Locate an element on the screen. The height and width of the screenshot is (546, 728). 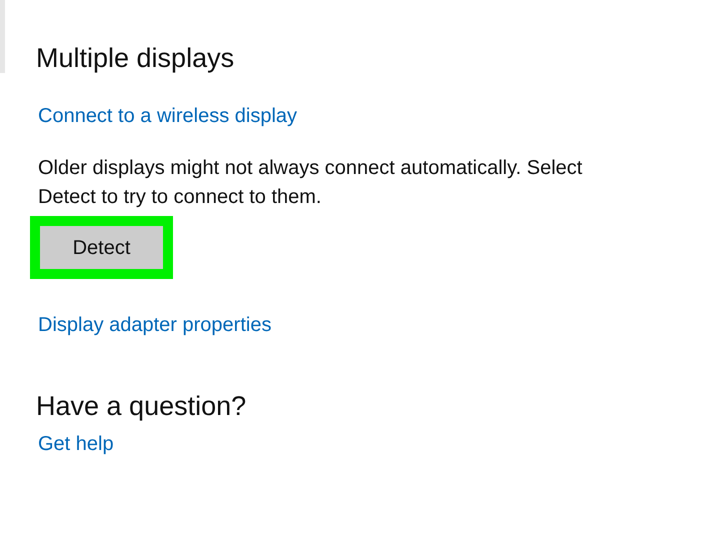
wireless-display-link: Connect to a wireless display is located at coordinates (168, 116).